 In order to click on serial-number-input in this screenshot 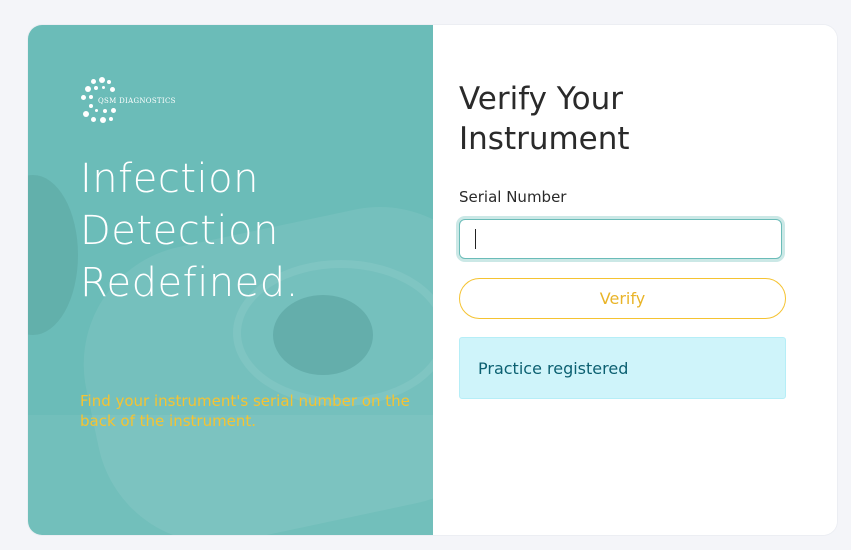, I will do `click(620, 239)`.